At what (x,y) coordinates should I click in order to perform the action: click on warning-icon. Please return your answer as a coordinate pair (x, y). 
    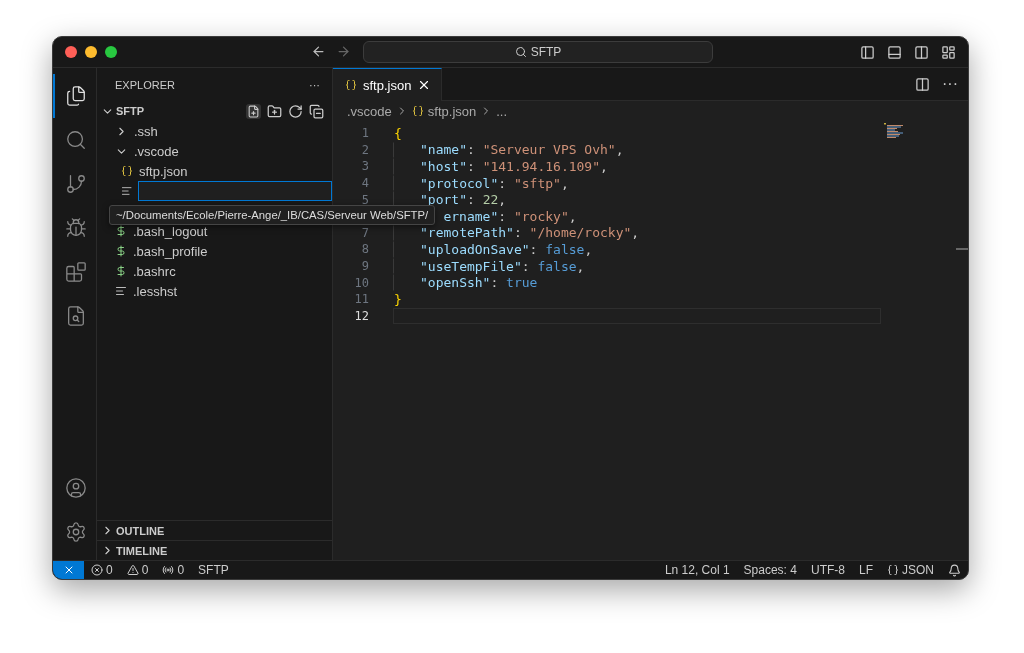
    Looking at the image, I should click on (132, 570).